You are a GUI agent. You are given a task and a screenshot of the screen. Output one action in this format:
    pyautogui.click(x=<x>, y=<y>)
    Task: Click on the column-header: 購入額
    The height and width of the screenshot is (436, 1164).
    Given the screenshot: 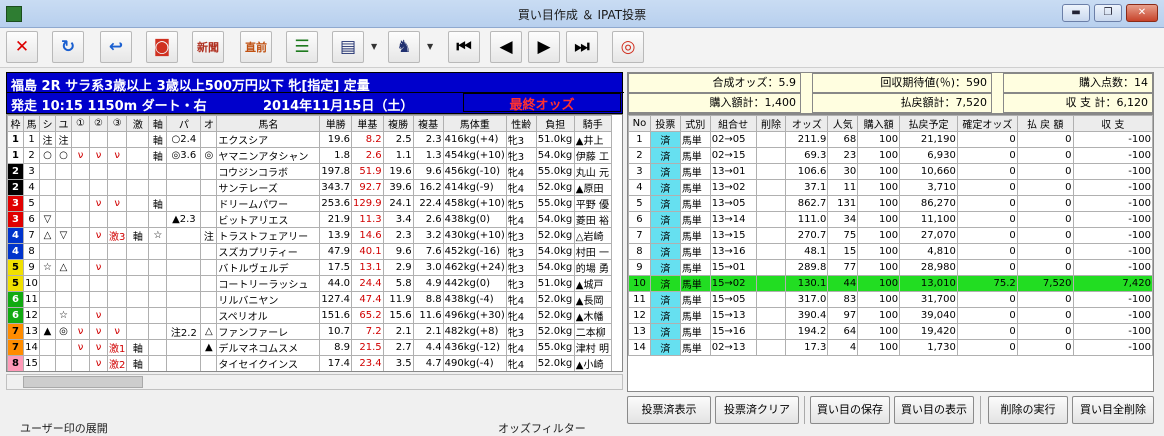 What is the action you would take?
    pyautogui.click(x=879, y=123)
    